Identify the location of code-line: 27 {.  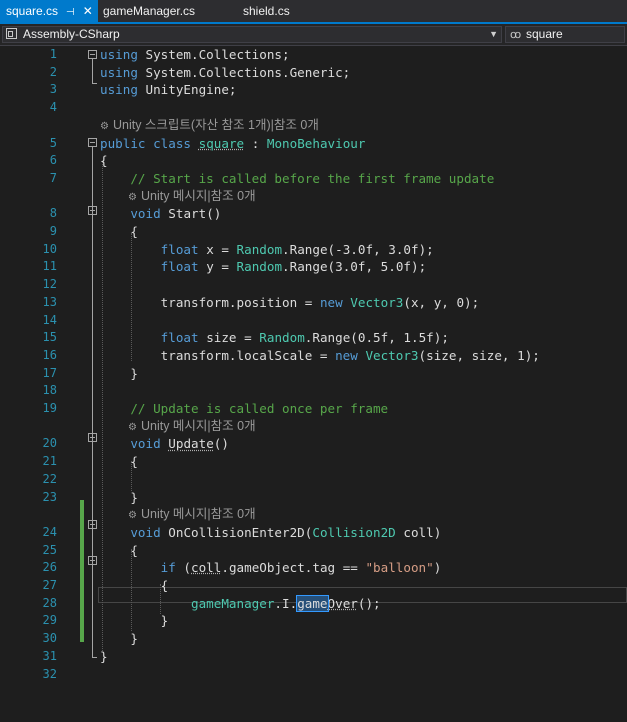
(313, 586).